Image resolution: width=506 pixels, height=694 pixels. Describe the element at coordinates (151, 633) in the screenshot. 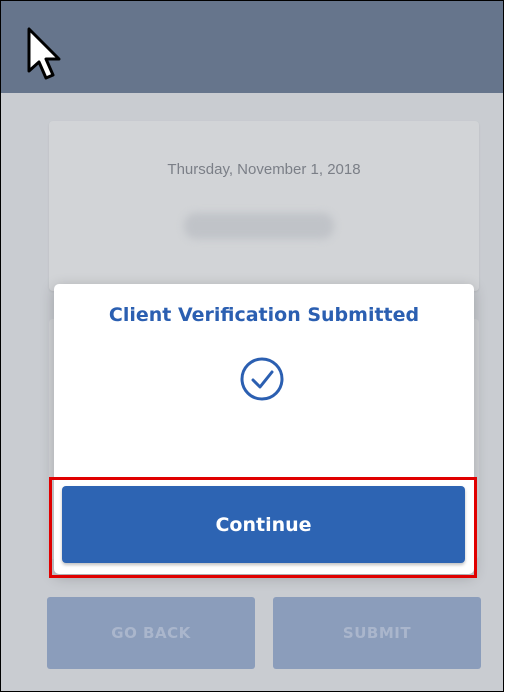

I see `go-back-button: GO BACK` at that location.